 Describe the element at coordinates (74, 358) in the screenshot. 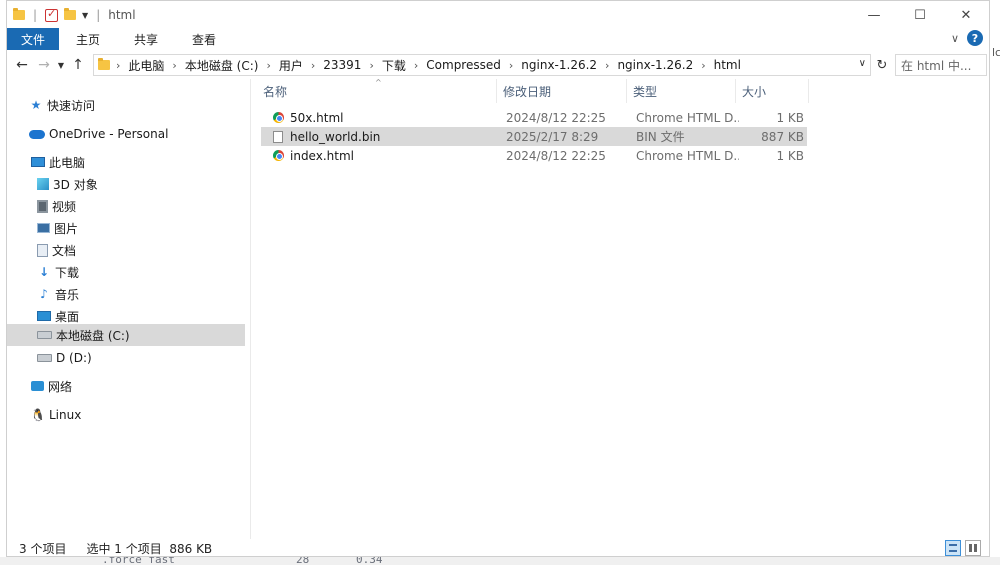

I see `nav-label: D (D:)` at that location.